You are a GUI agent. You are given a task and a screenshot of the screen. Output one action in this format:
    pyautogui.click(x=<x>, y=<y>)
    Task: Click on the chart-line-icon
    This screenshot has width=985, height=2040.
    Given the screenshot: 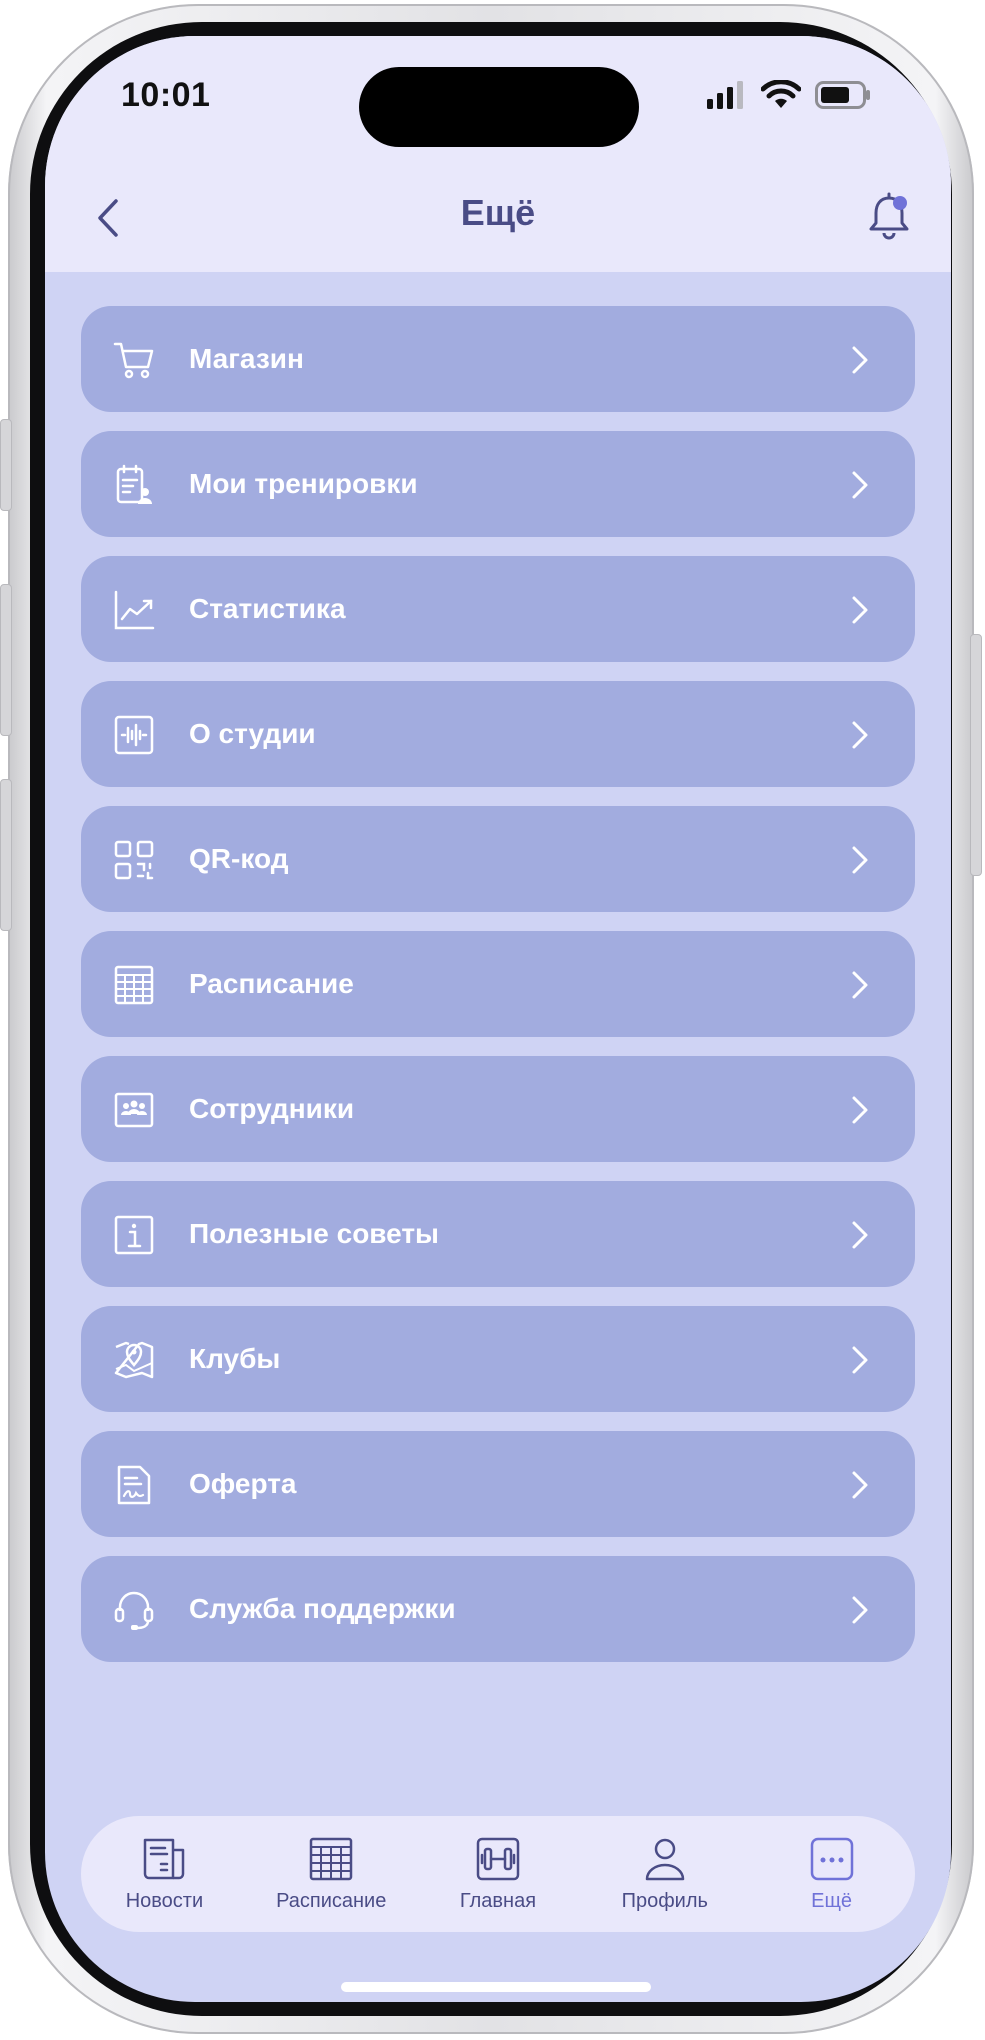 What is the action you would take?
    pyautogui.click(x=134, y=610)
    